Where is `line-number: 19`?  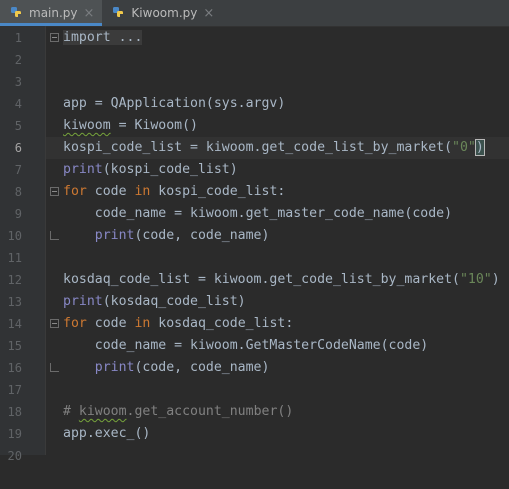 line-number: 19 is located at coordinates (14, 434).